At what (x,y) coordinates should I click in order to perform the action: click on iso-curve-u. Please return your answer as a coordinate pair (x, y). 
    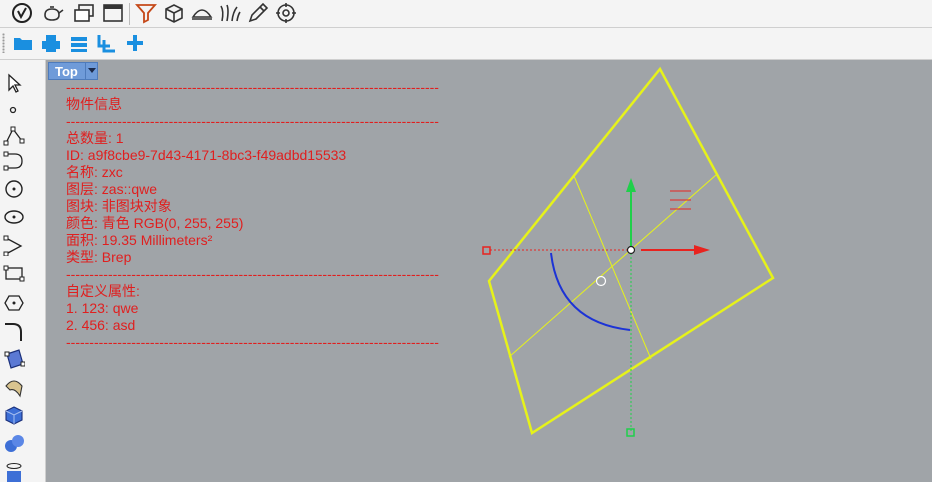
    Looking at the image, I should click on (612, 267).